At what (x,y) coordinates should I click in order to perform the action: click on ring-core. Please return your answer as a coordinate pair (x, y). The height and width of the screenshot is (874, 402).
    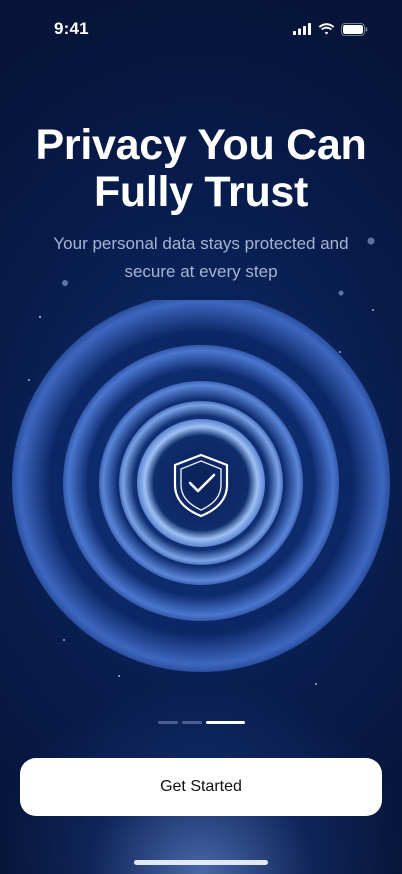
    Looking at the image, I should click on (201, 483).